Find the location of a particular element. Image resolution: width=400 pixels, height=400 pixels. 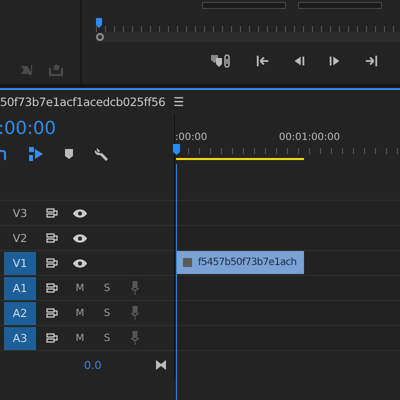

volume-value: 0.0 is located at coordinates (93, 365).